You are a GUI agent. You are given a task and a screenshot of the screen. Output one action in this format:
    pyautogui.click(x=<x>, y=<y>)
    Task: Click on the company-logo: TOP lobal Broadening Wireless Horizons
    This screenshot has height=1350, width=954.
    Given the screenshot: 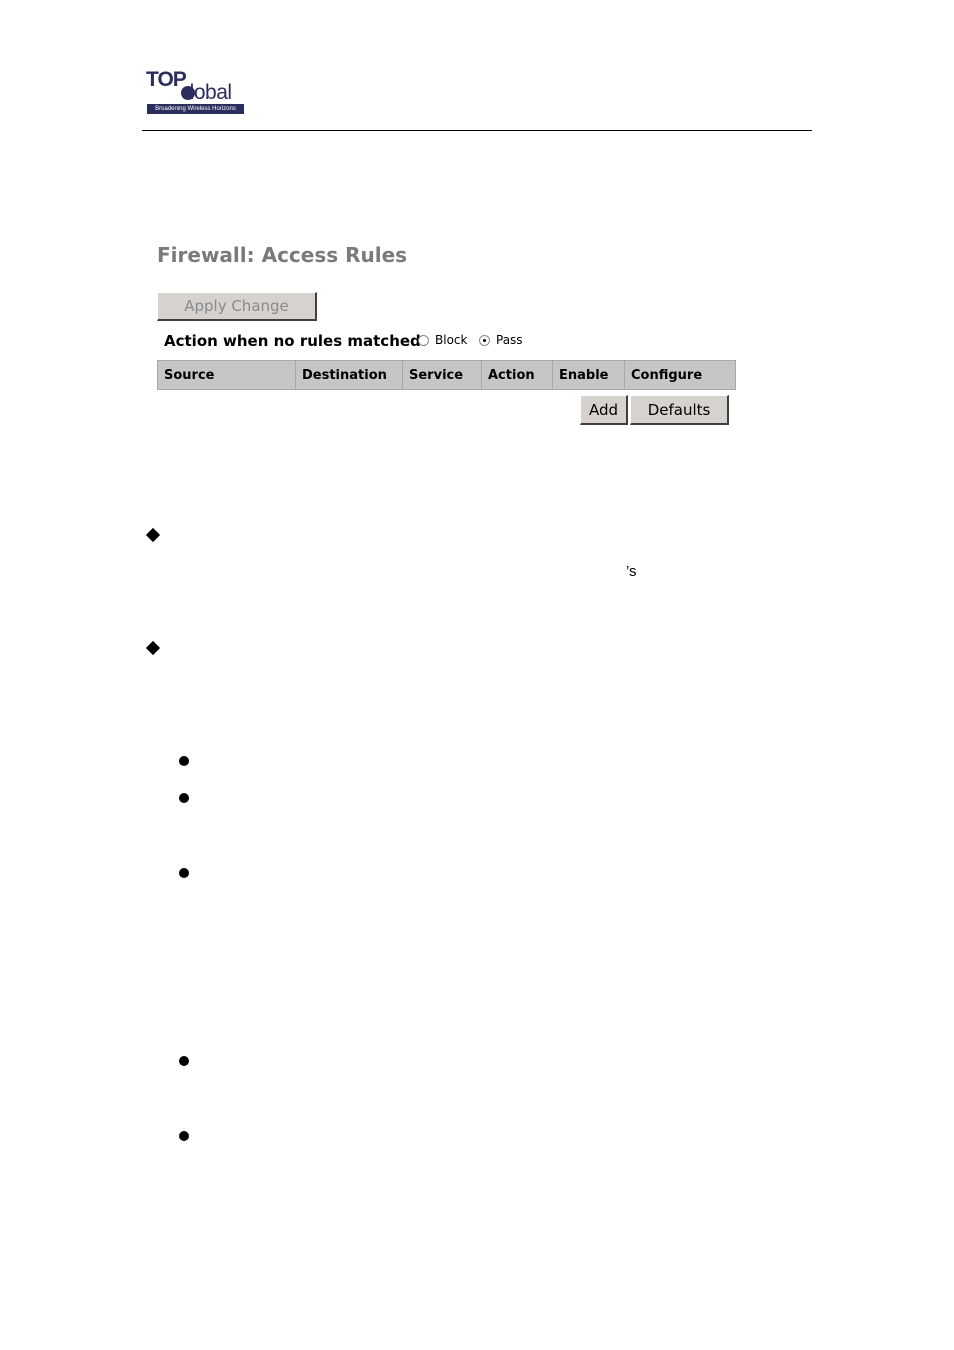 What is the action you would take?
    pyautogui.click(x=196, y=92)
    